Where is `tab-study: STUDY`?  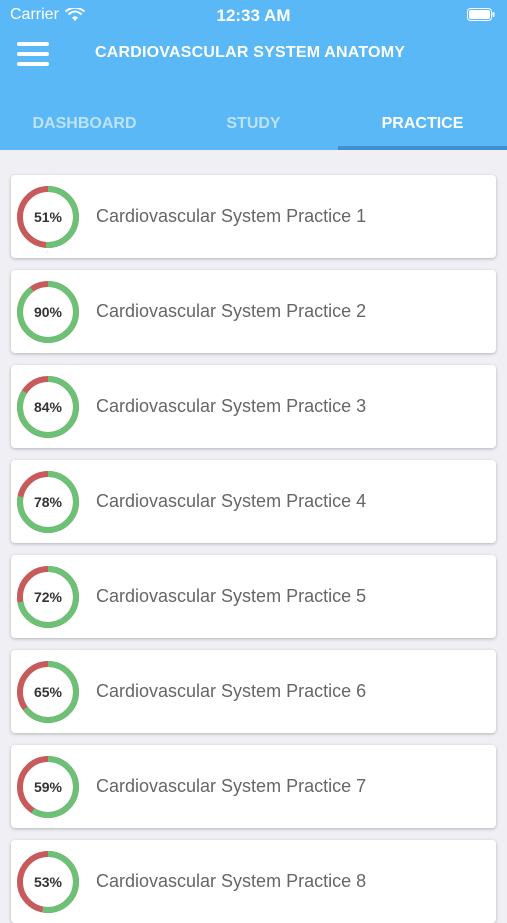 tab-study: STUDY is located at coordinates (253, 125).